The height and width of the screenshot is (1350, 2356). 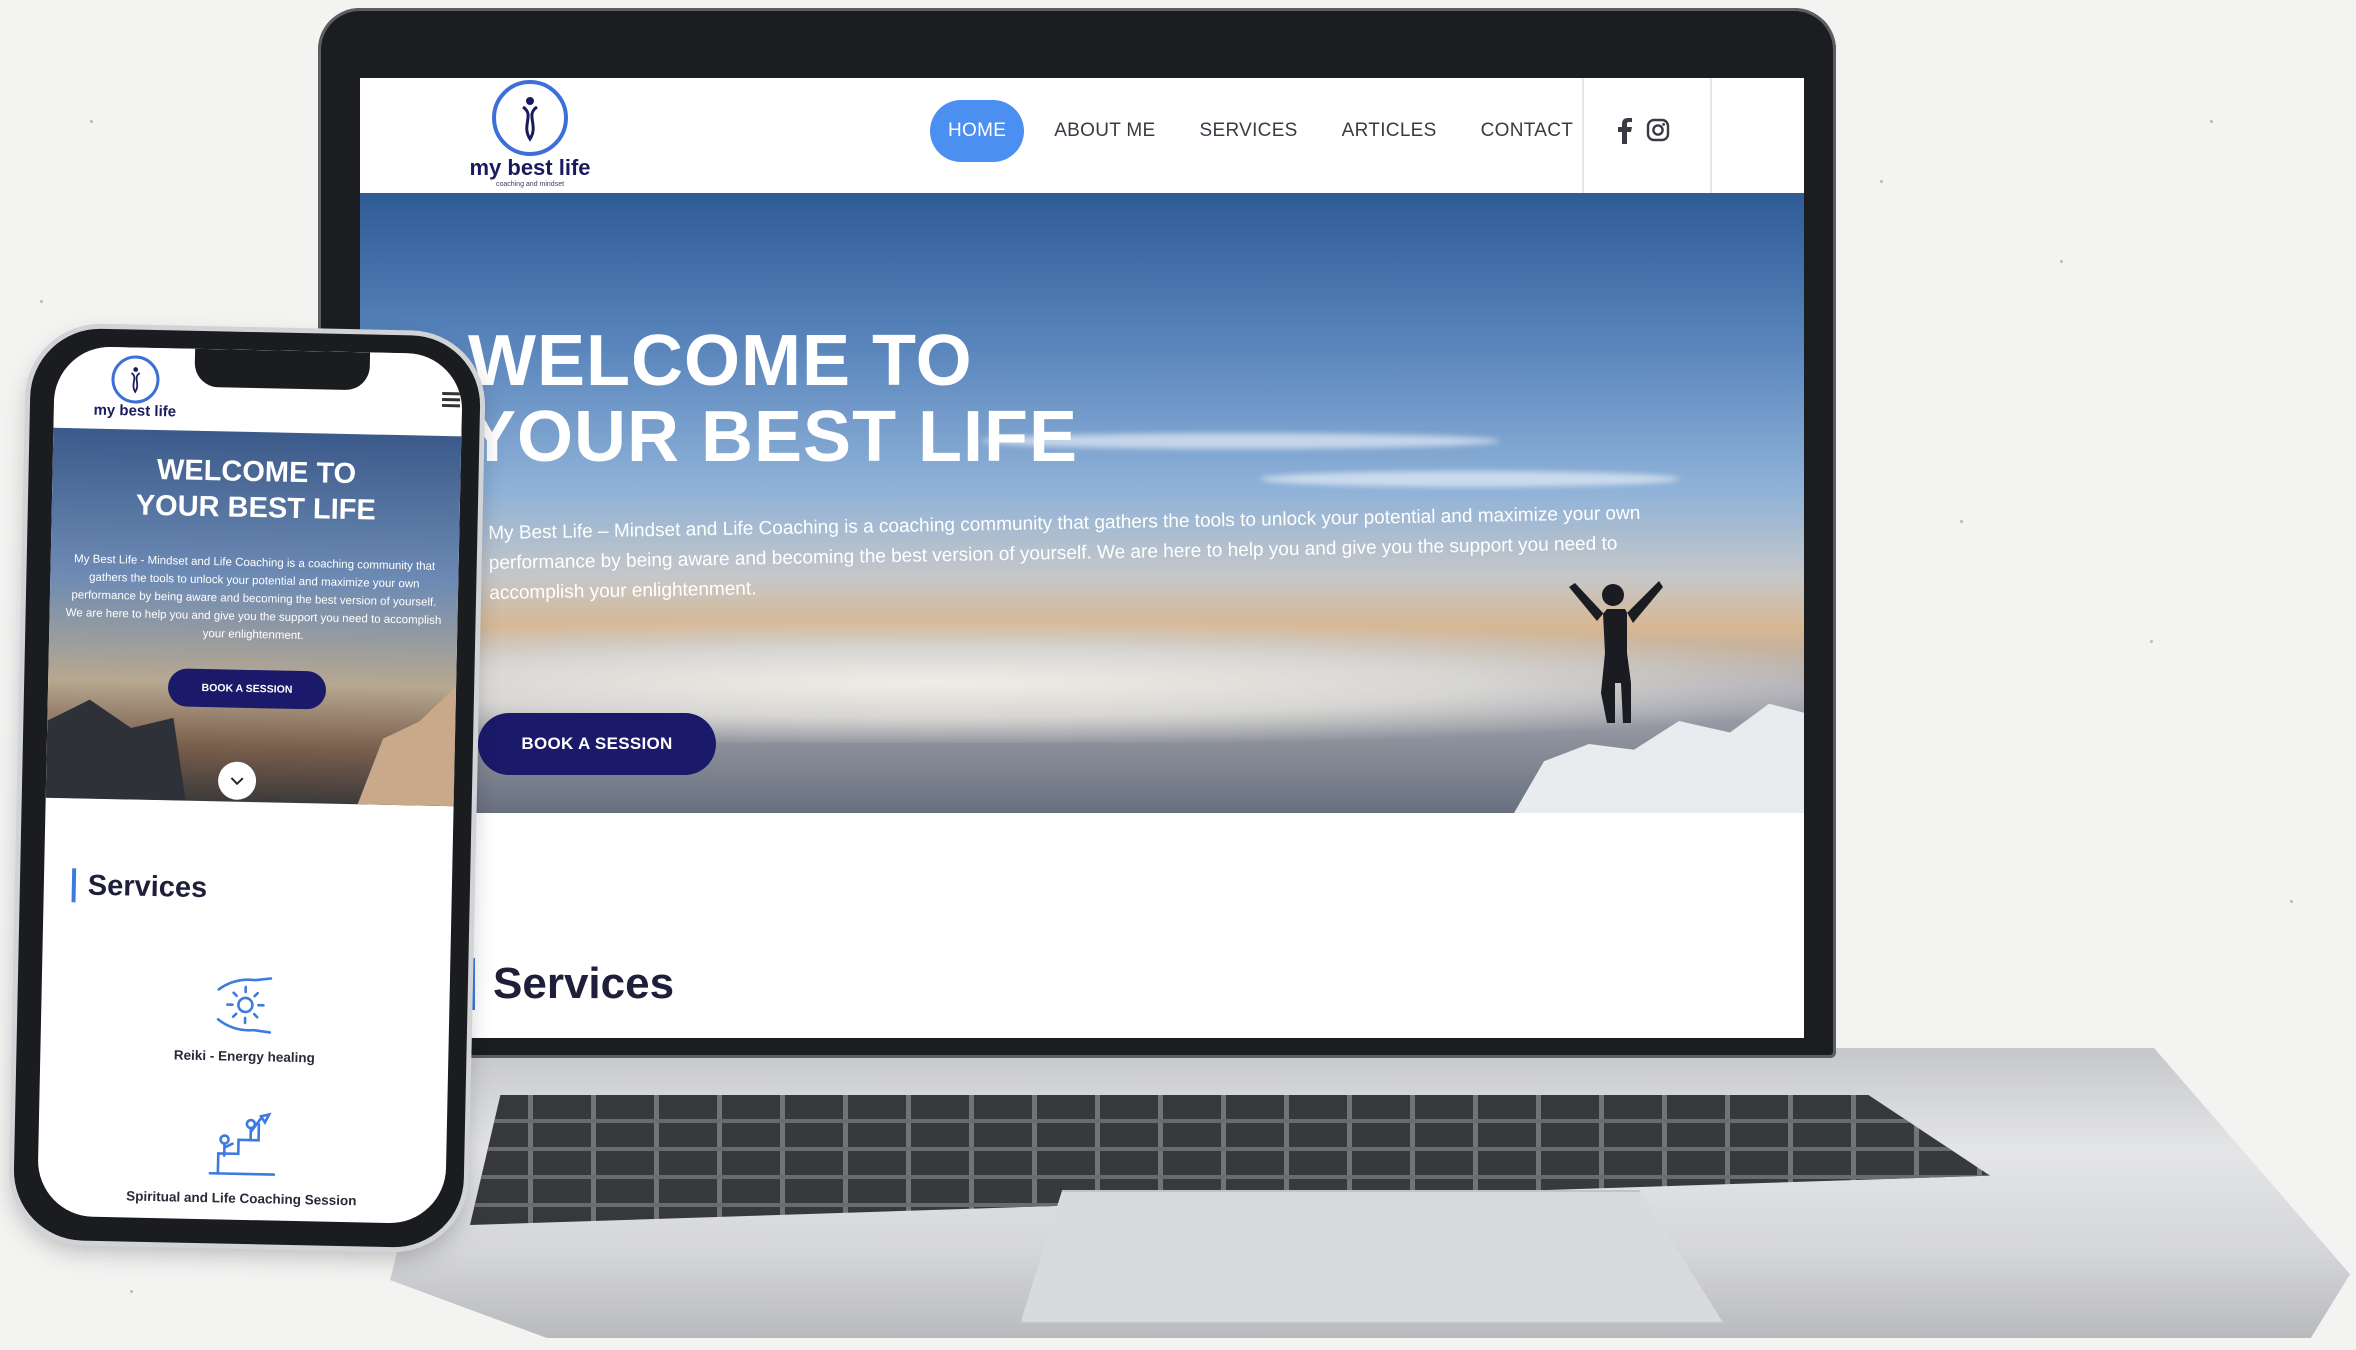 I want to click on mobile-title-line1: WELCOME TO, so click(x=256, y=472).